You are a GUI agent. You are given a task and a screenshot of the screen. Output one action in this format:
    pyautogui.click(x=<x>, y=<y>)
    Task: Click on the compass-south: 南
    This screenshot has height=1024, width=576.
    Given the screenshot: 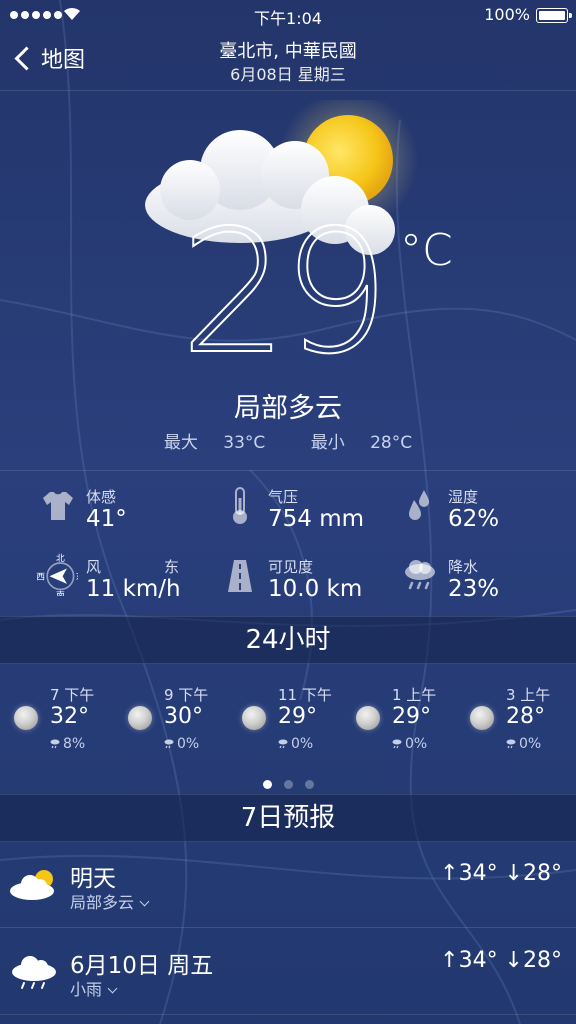 What is the action you would take?
    pyautogui.click(x=60, y=592)
    